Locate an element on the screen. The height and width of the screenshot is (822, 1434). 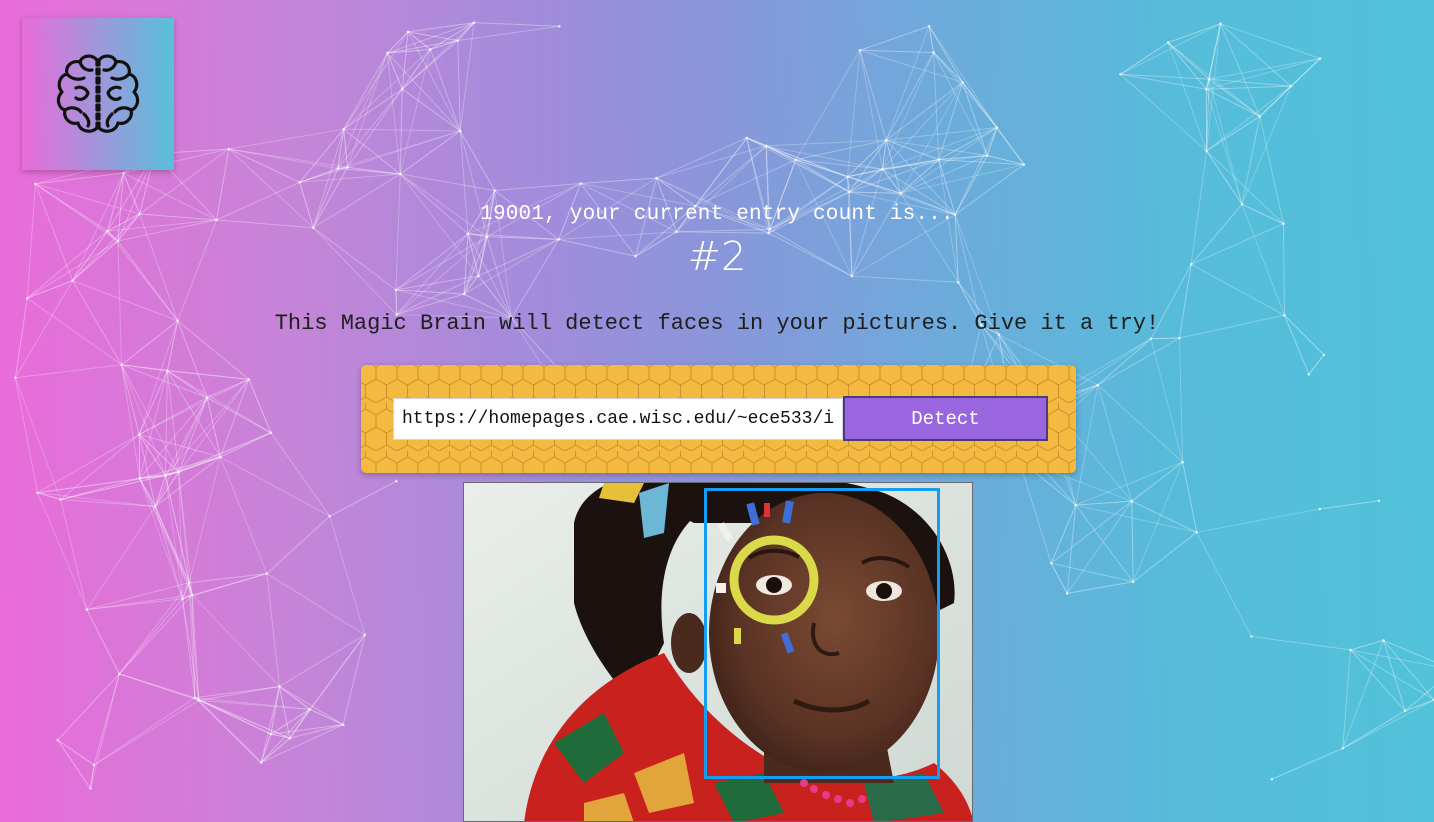
brain-icon is located at coordinates (98, 93).